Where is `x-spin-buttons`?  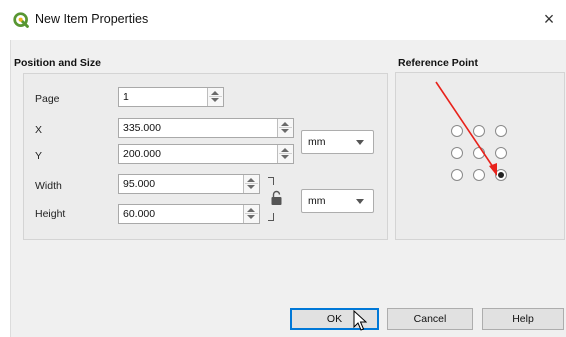 x-spin-buttons is located at coordinates (285, 128).